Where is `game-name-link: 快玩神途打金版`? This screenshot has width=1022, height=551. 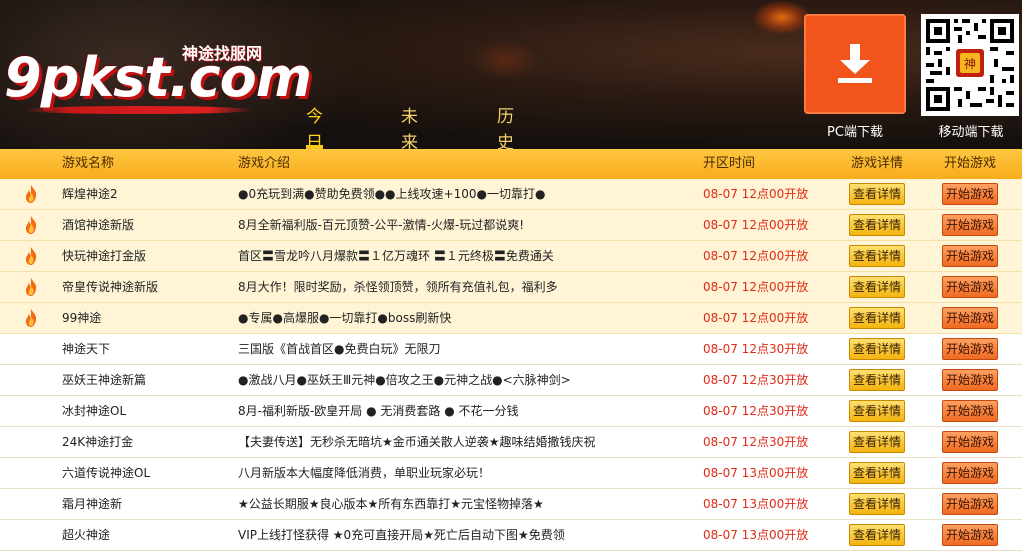
game-name-link: 快玩神途打金版 is located at coordinates (104, 256).